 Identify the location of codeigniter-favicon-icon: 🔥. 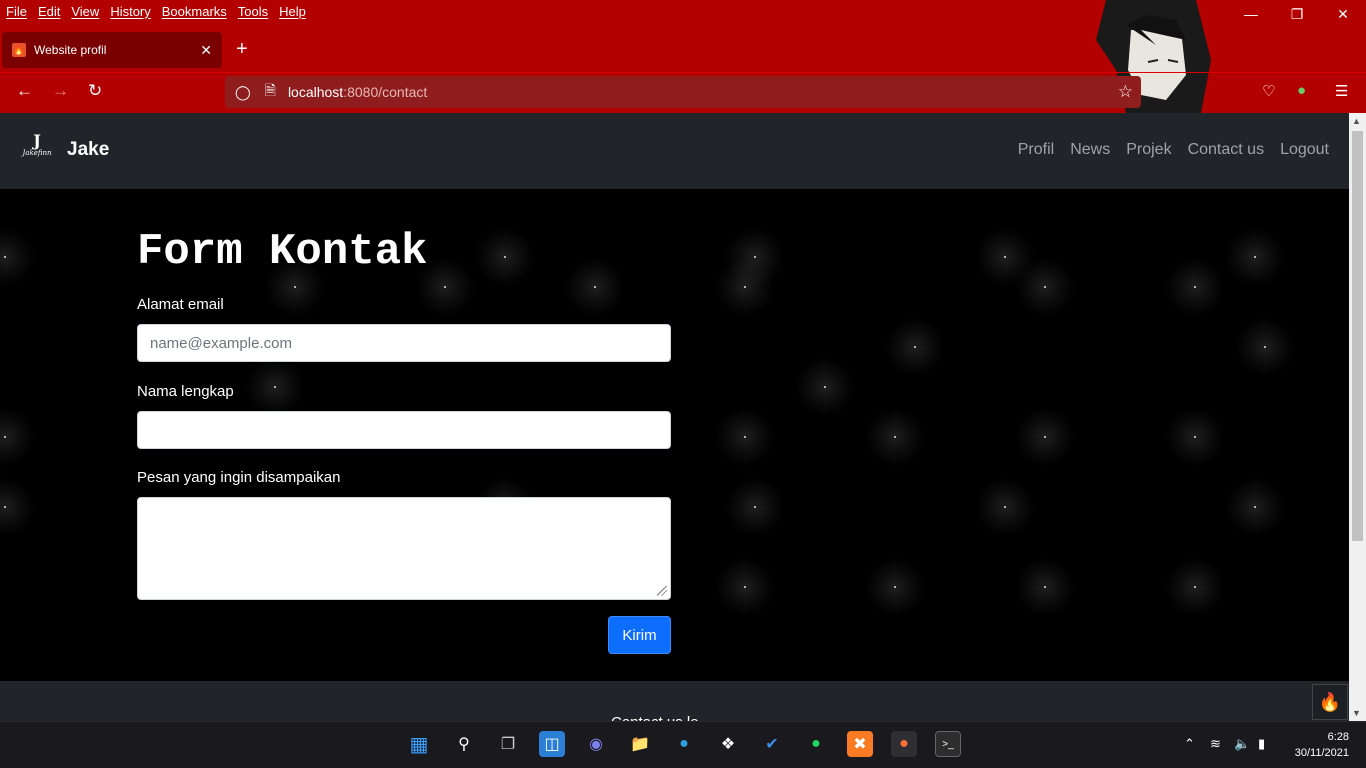
(19, 50).